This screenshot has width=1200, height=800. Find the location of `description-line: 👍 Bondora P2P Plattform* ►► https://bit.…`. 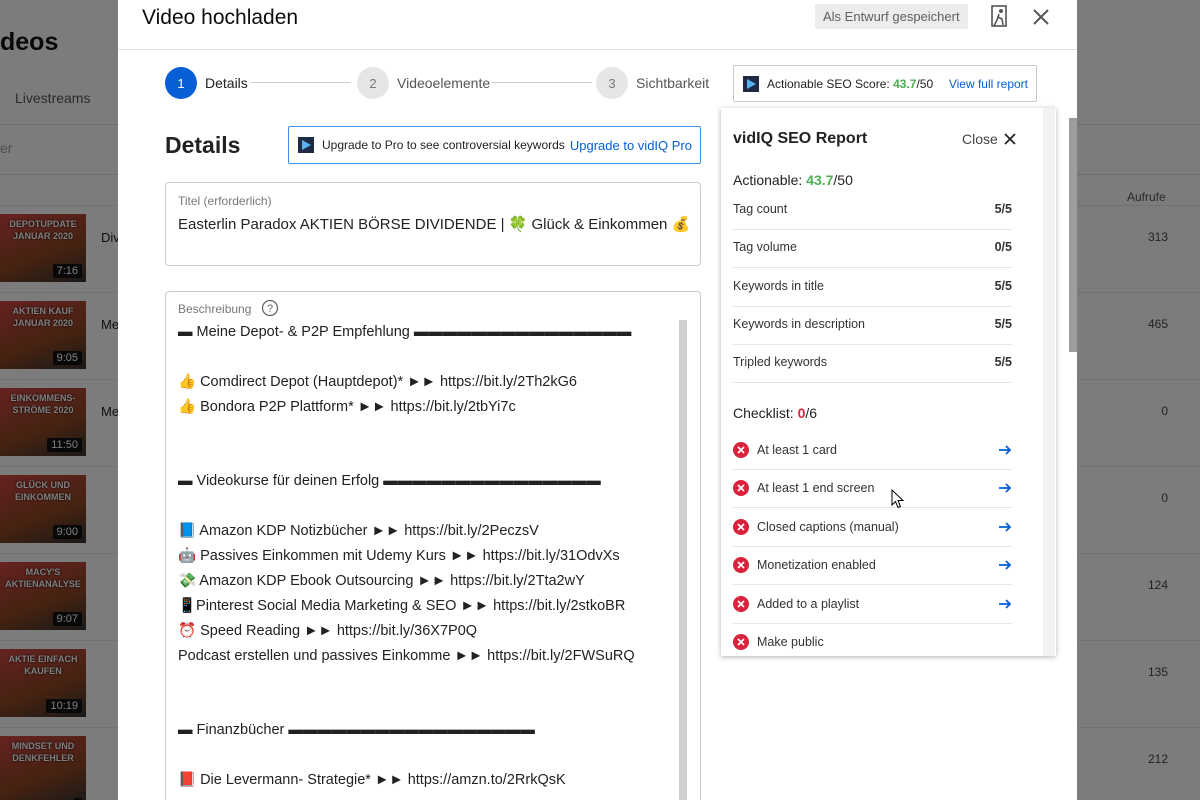

description-line: 👍 Bondora P2P Plattform* ►► https://bit.… is located at coordinates (347, 406).